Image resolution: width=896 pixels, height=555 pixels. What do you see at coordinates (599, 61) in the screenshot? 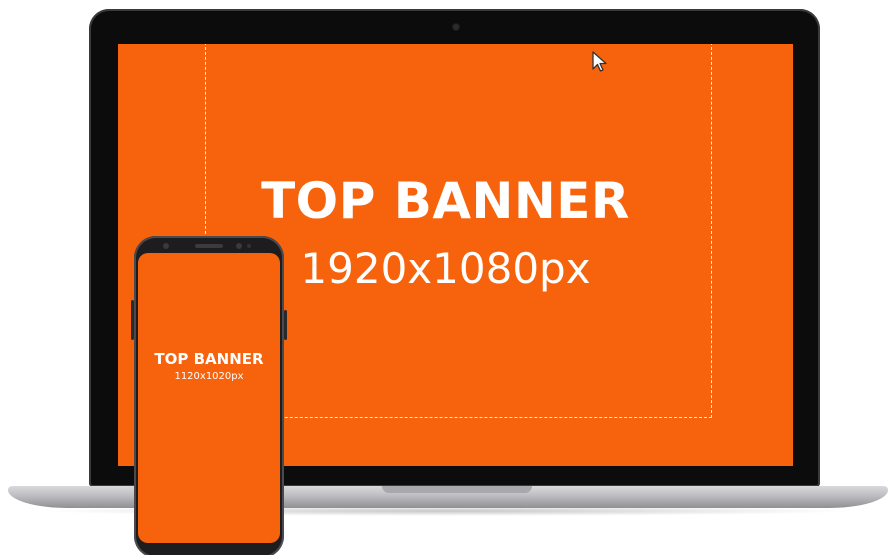
I see `arrow-cursor-icon` at bounding box center [599, 61].